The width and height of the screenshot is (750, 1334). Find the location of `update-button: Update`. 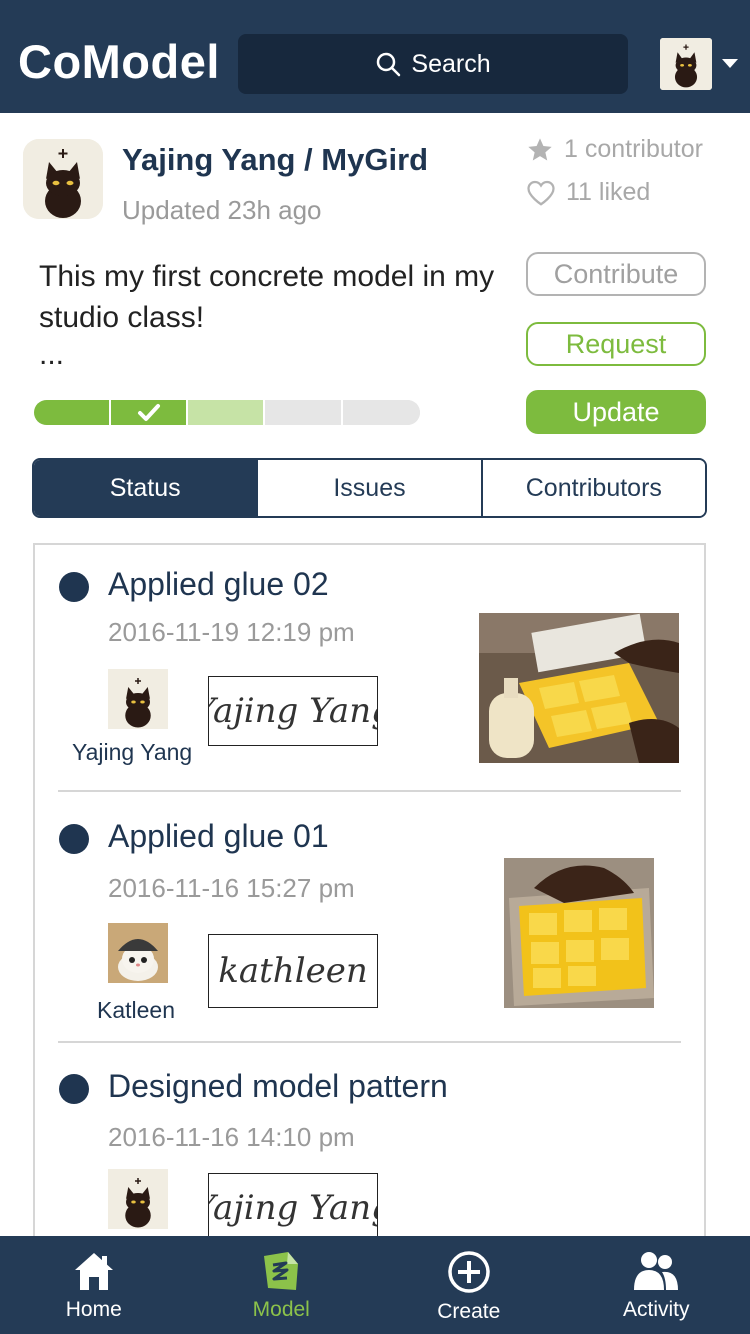

update-button: Update is located at coordinates (616, 412).